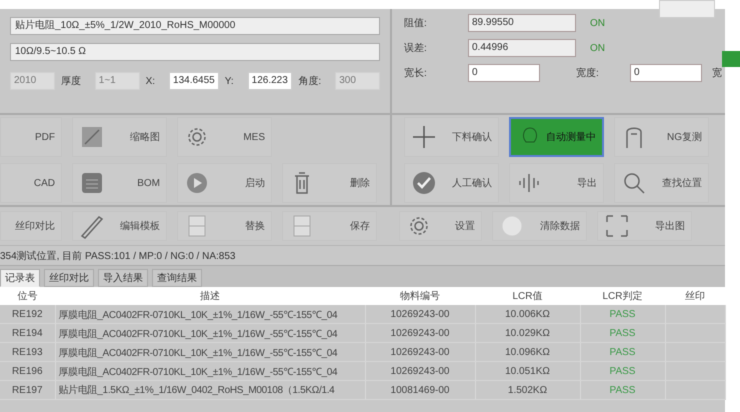 This screenshot has width=740, height=412. What do you see at coordinates (644, 226) in the screenshot?
I see `toolbar-button: 导出图` at bounding box center [644, 226].